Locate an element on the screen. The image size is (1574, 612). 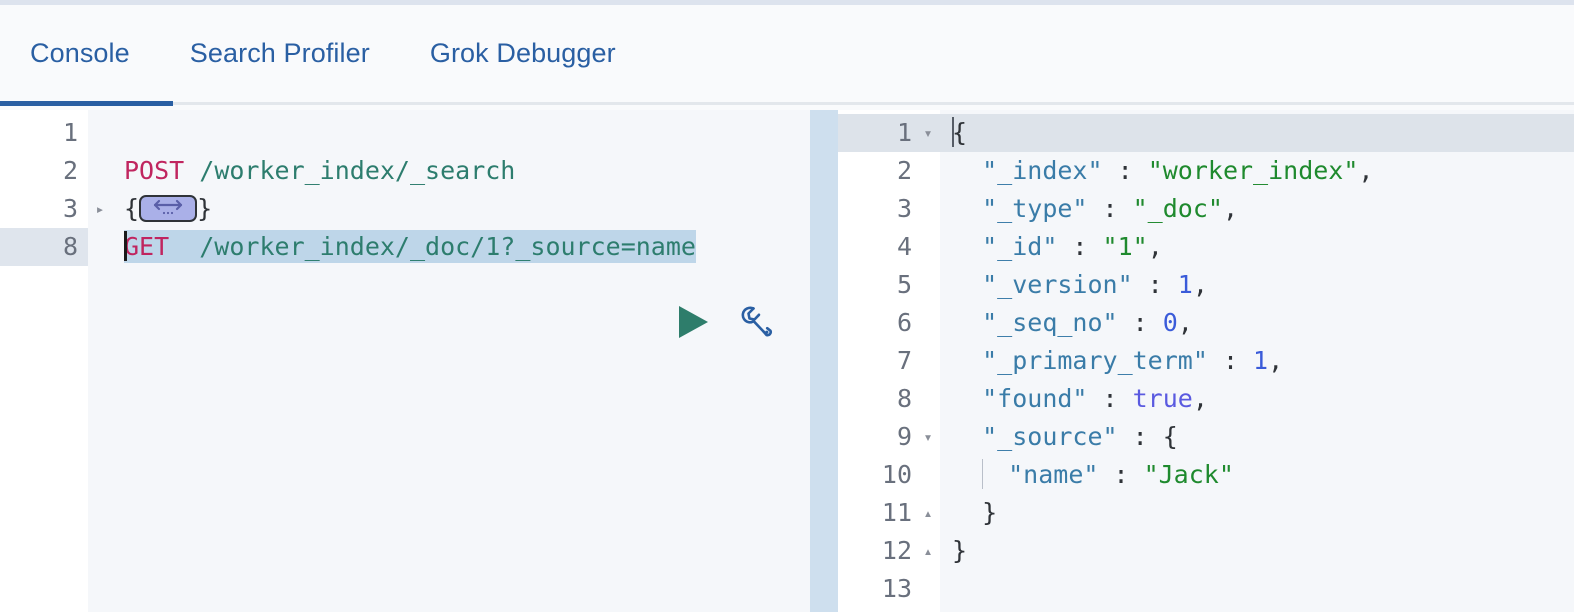
line-content: "_index" : "worker_index", is located at coordinates (1257, 171).